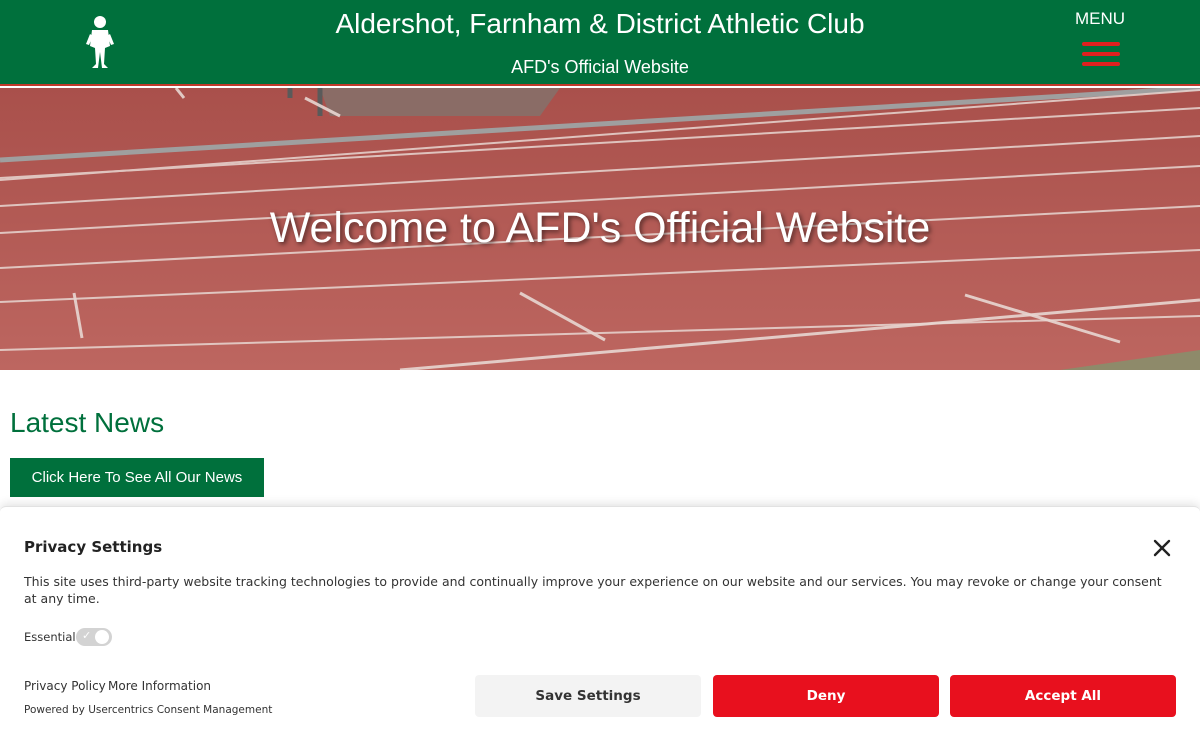 This screenshot has width=1200, height=740. Describe the element at coordinates (600, 67) in the screenshot. I see `site-subtitle: AFD's Official Website` at that location.